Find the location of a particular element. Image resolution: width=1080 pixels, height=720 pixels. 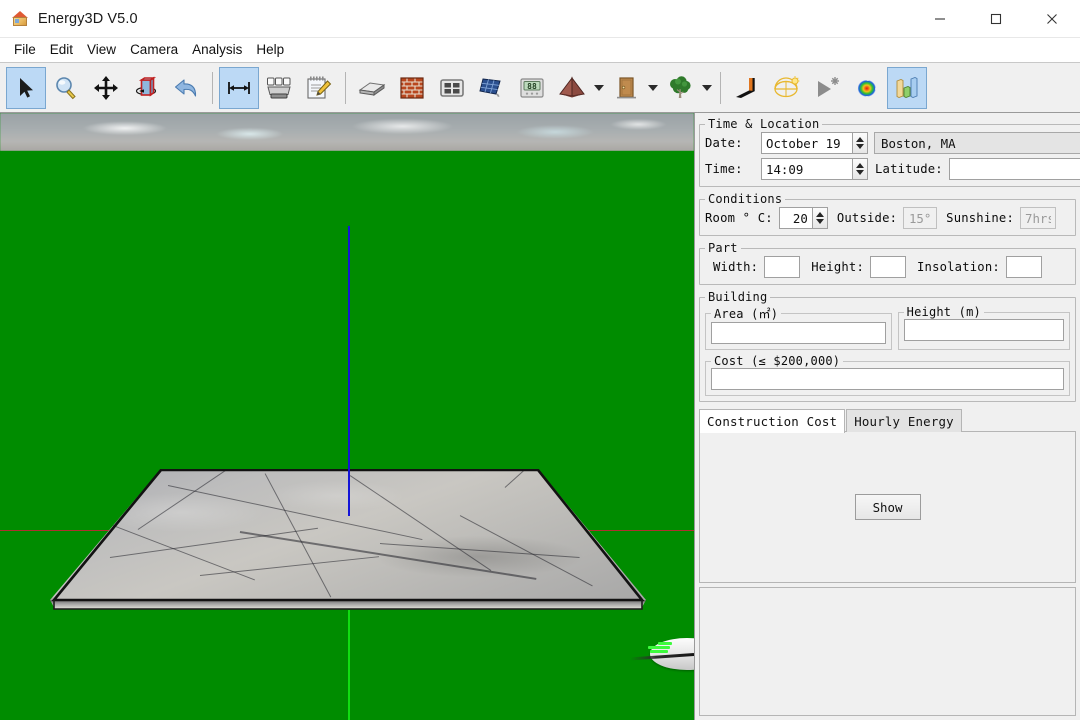

heatmap-icon is located at coordinates (867, 88).